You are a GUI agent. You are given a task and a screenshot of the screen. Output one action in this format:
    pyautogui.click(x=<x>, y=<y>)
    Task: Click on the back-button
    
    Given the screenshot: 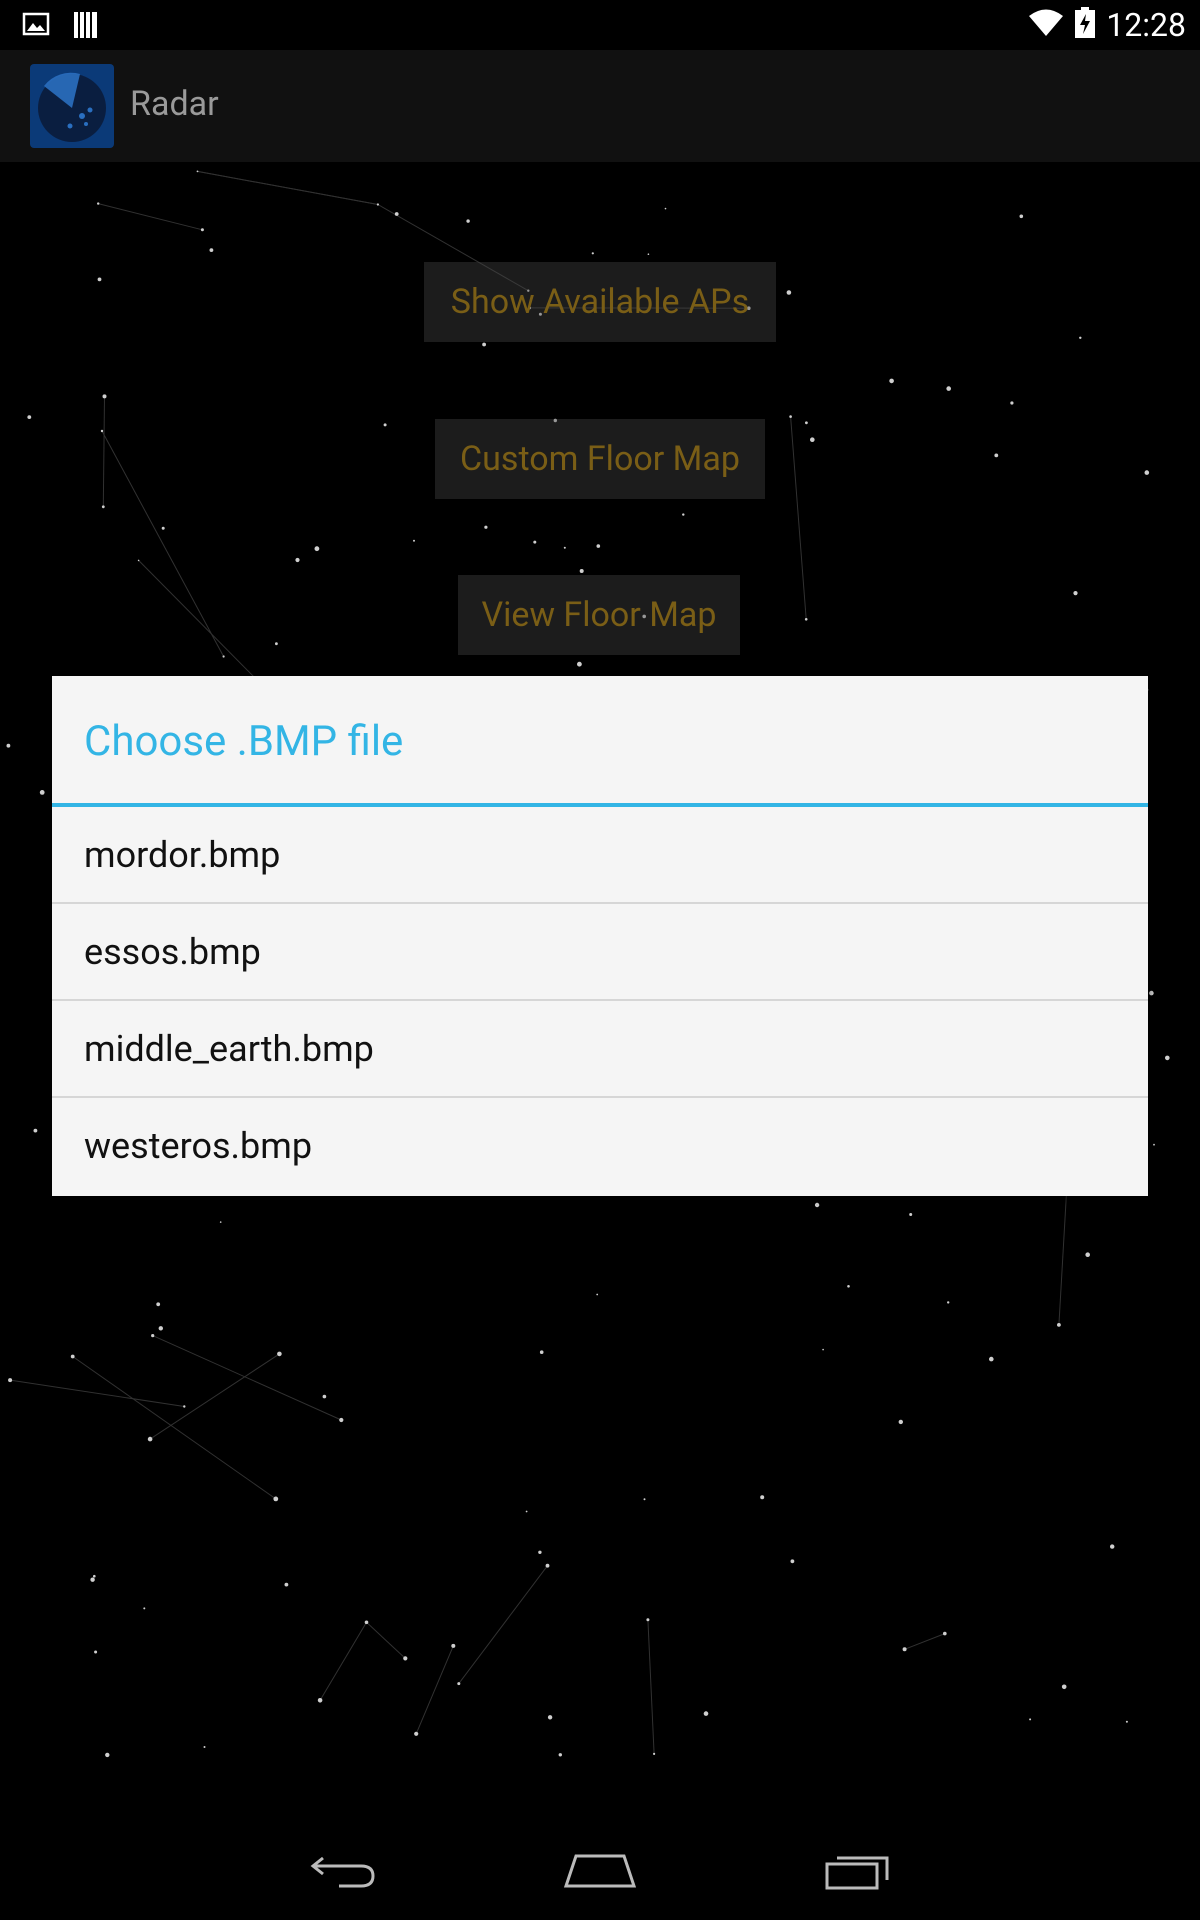 What is the action you would take?
    pyautogui.click(x=344, y=1872)
    